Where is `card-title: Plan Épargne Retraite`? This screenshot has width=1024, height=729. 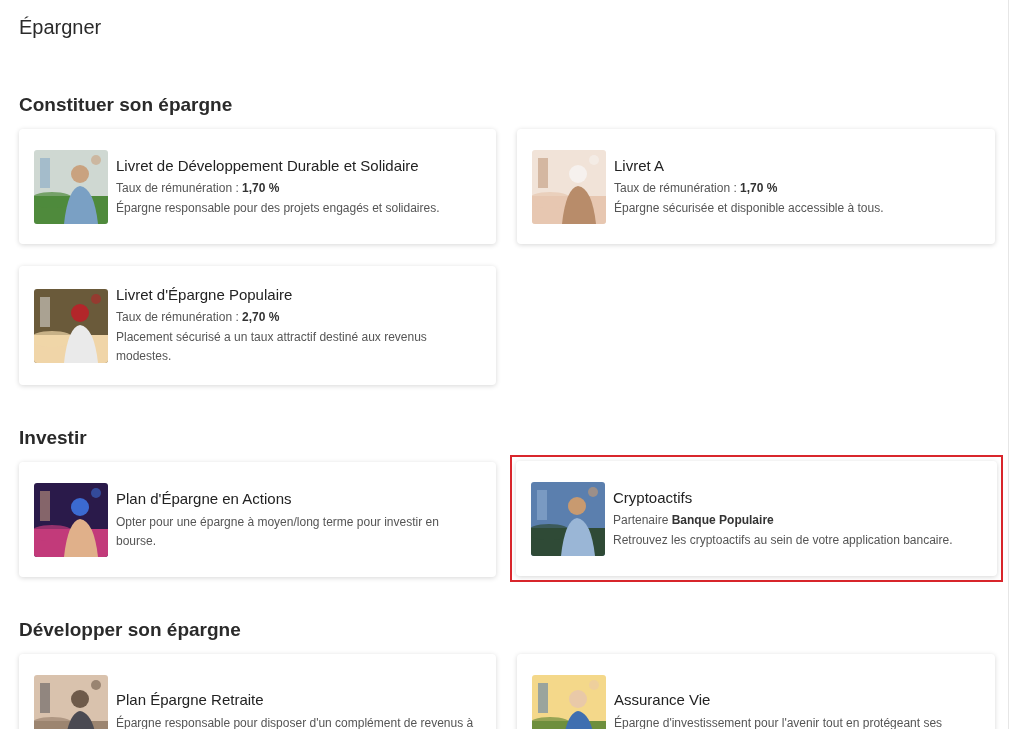 card-title: Plan Épargne Retraite is located at coordinates (190, 700).